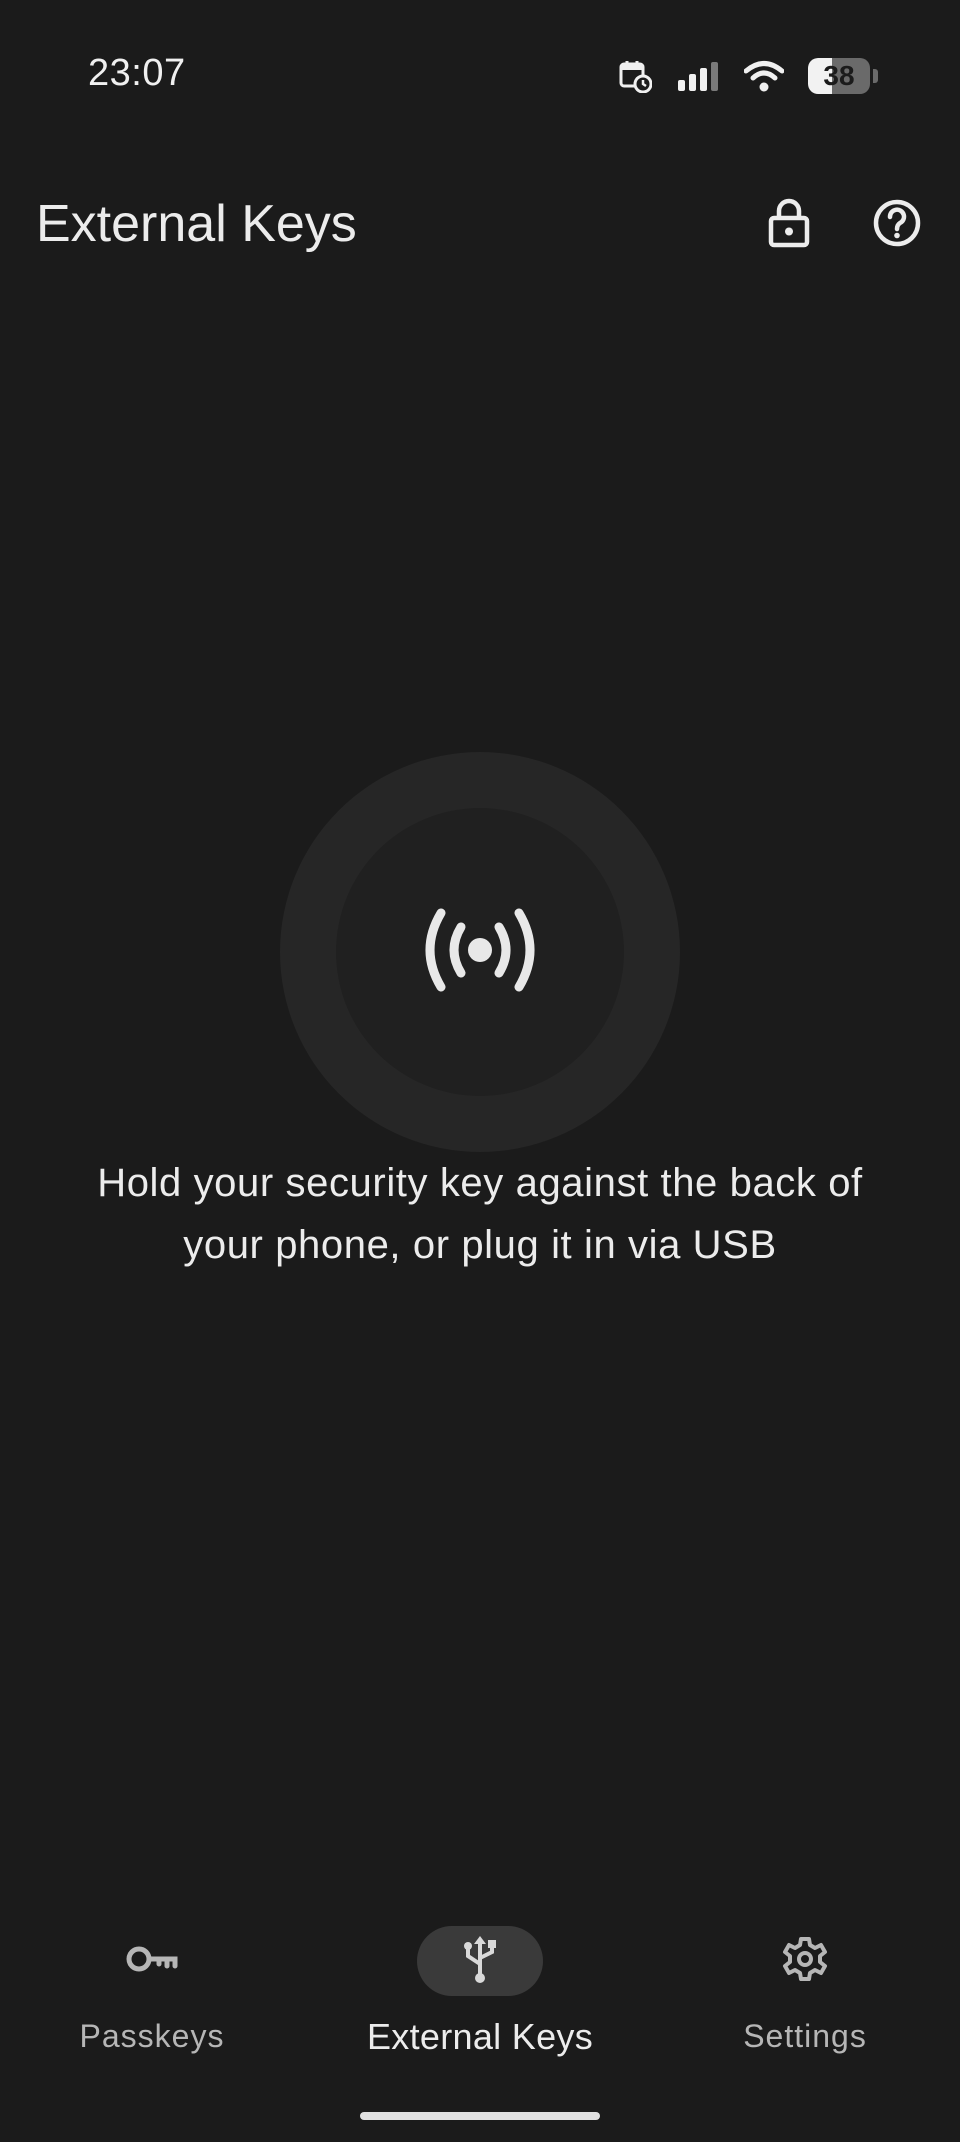 This screenshot has height=2142, width=960. What do you see at coordinates (635, 76) in the screenshot?
I see `calendar-clock-icon` at bounding box center [635, 76].